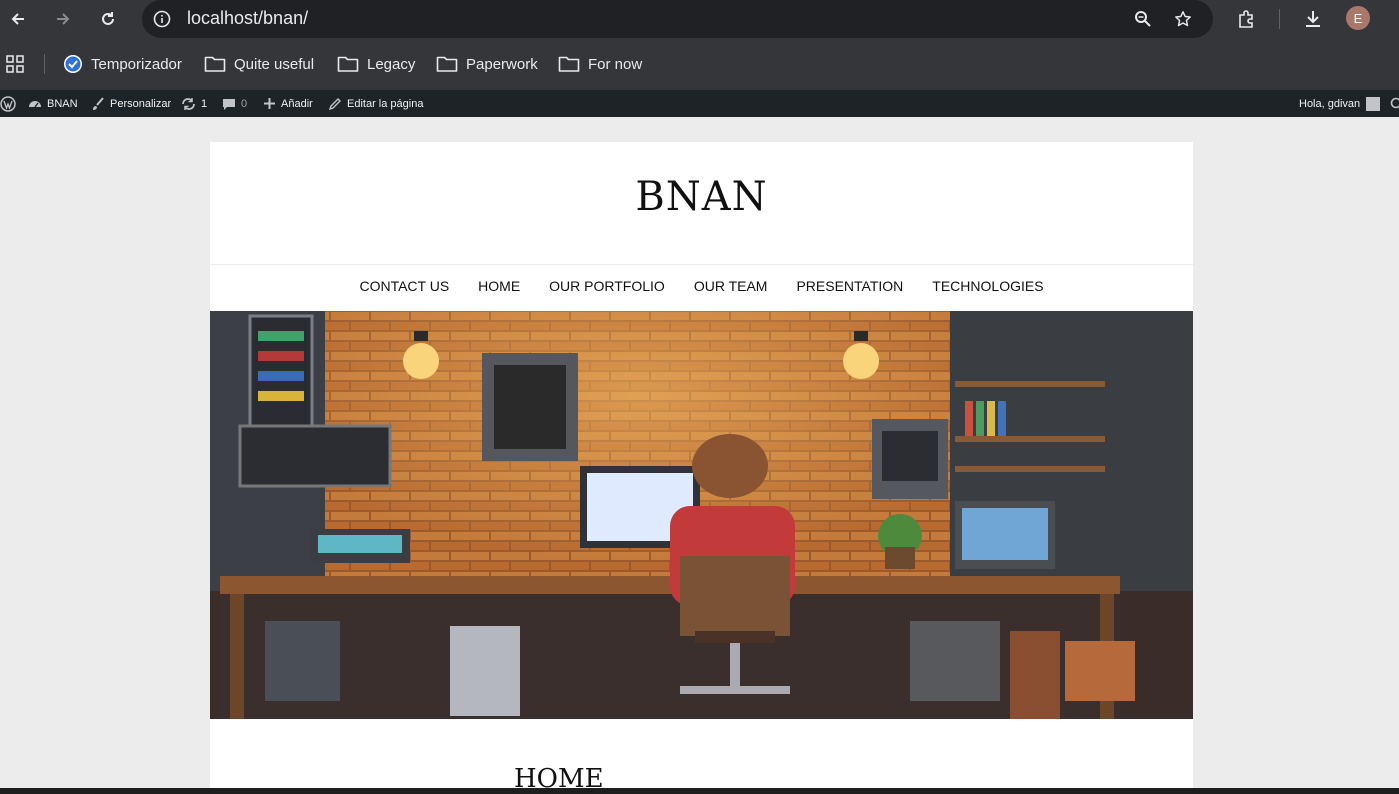  I want to click on bookmarks-separator, so click(44, 64).